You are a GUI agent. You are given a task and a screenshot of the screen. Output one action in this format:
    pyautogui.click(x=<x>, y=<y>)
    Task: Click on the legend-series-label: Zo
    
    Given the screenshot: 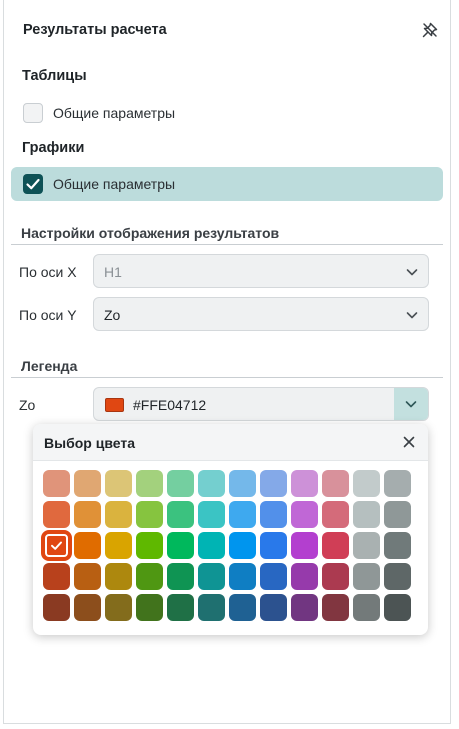 What is the action you would take?
    pyautogui.click(x=27, y=405)
    